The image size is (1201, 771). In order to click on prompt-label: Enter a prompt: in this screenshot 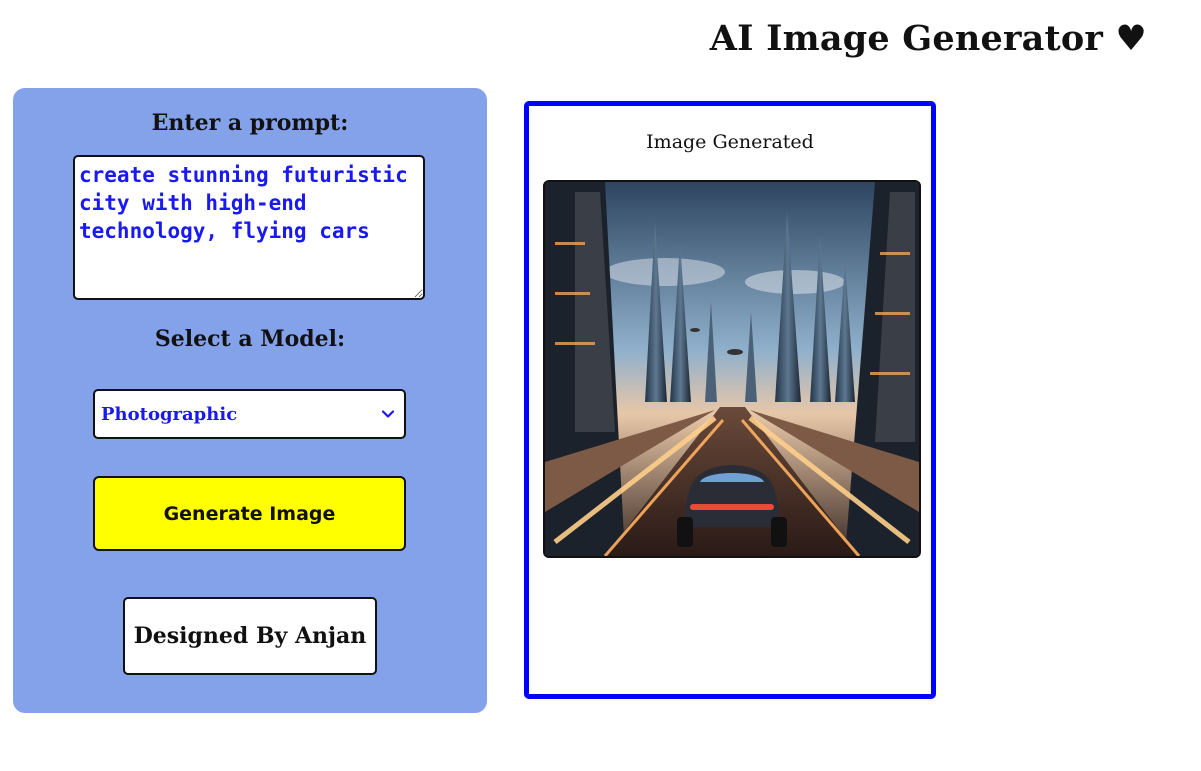, I will do `click(250, 123)`.